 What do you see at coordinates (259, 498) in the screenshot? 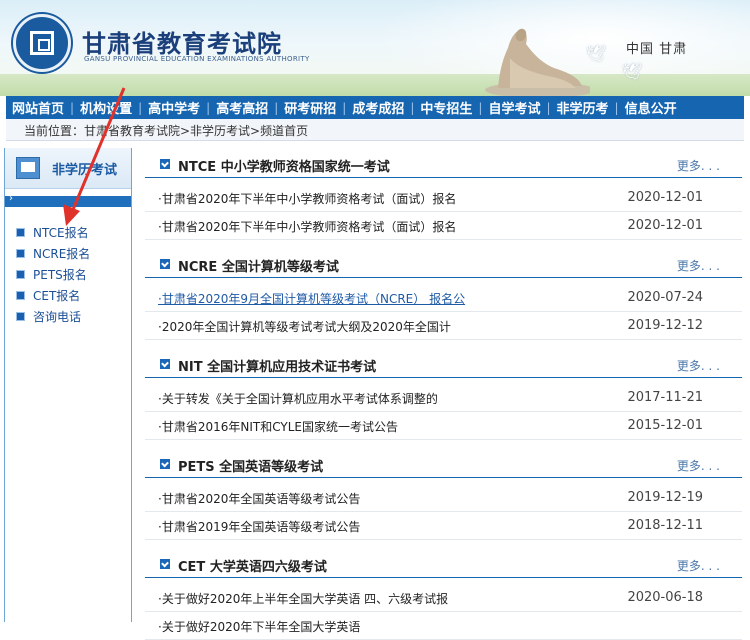
I see `list-item-title: ·甘肃省2020年全国英语等级考试公告` at bounding box center [259, 498].